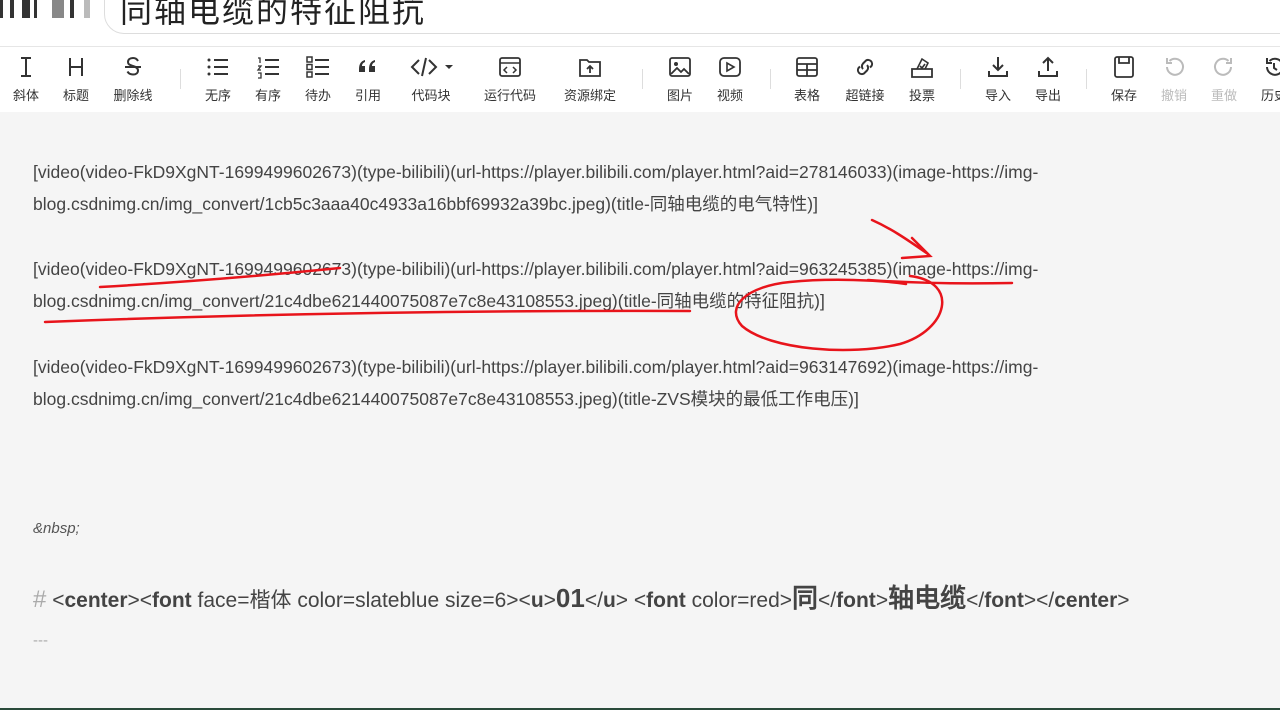  I want to click on redo-label: 重做, so click(1223, 95).